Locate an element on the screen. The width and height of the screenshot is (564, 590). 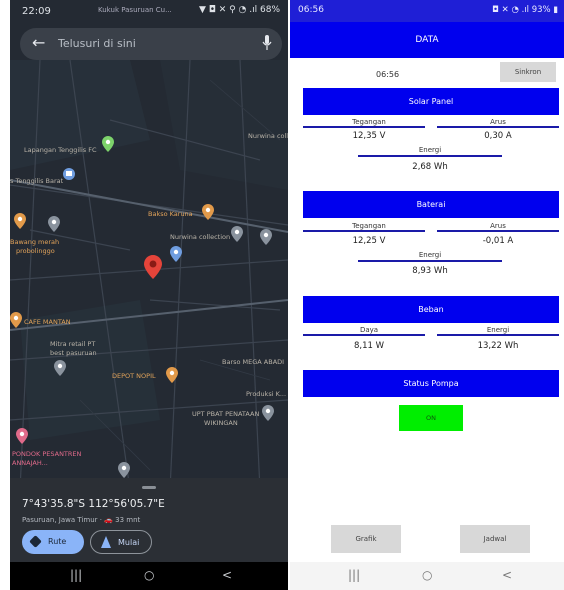
search-placeholder: Telusuri di sini is located at coordinates (97, 43).